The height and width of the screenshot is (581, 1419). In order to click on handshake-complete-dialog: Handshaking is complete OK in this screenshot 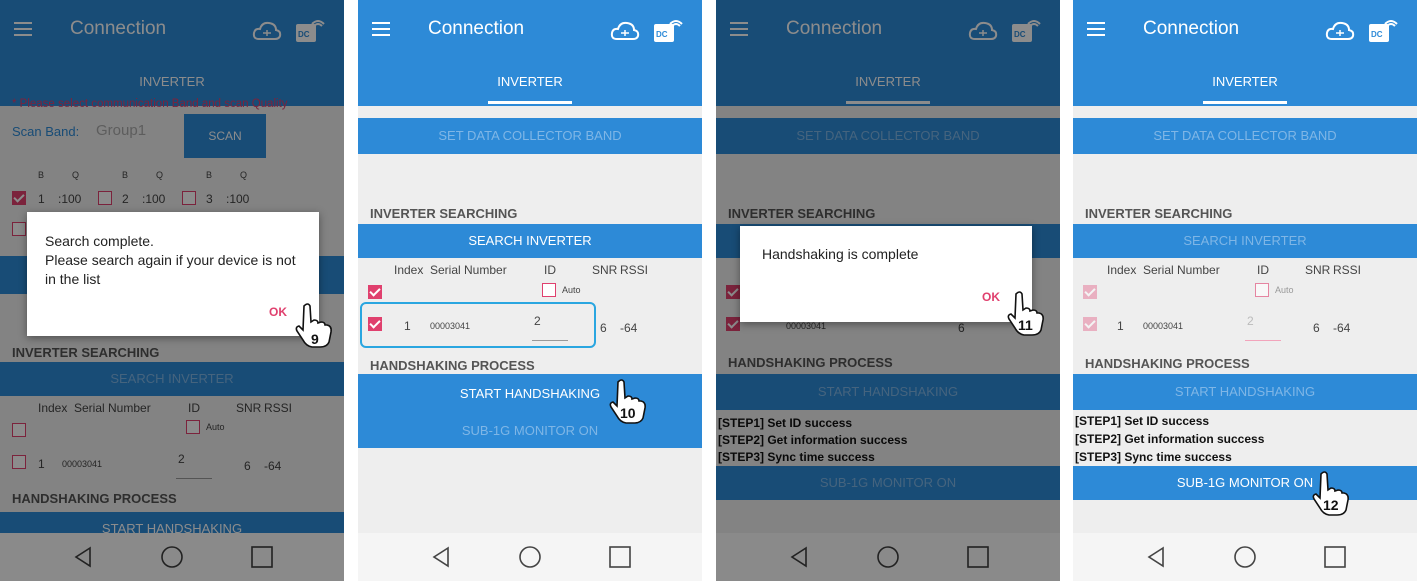, I will do `click(886, 274)`.